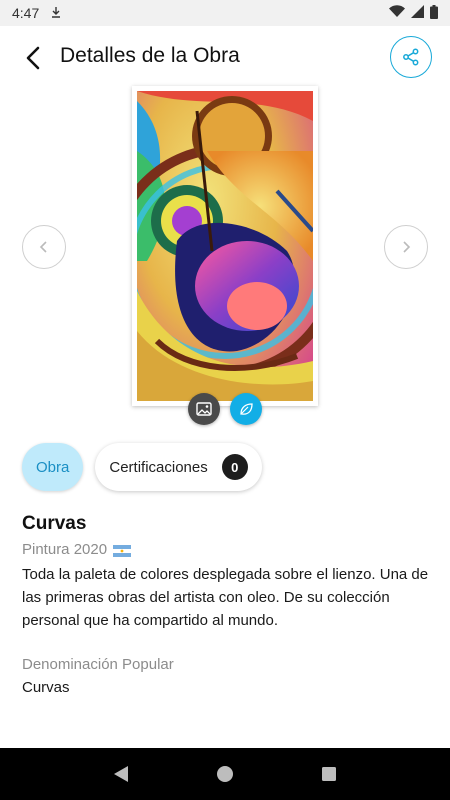 Image resolution: width=450 pixels, height=800 pixels. I want to click on page-title: Detalles de la Obra, so click(150, 55).